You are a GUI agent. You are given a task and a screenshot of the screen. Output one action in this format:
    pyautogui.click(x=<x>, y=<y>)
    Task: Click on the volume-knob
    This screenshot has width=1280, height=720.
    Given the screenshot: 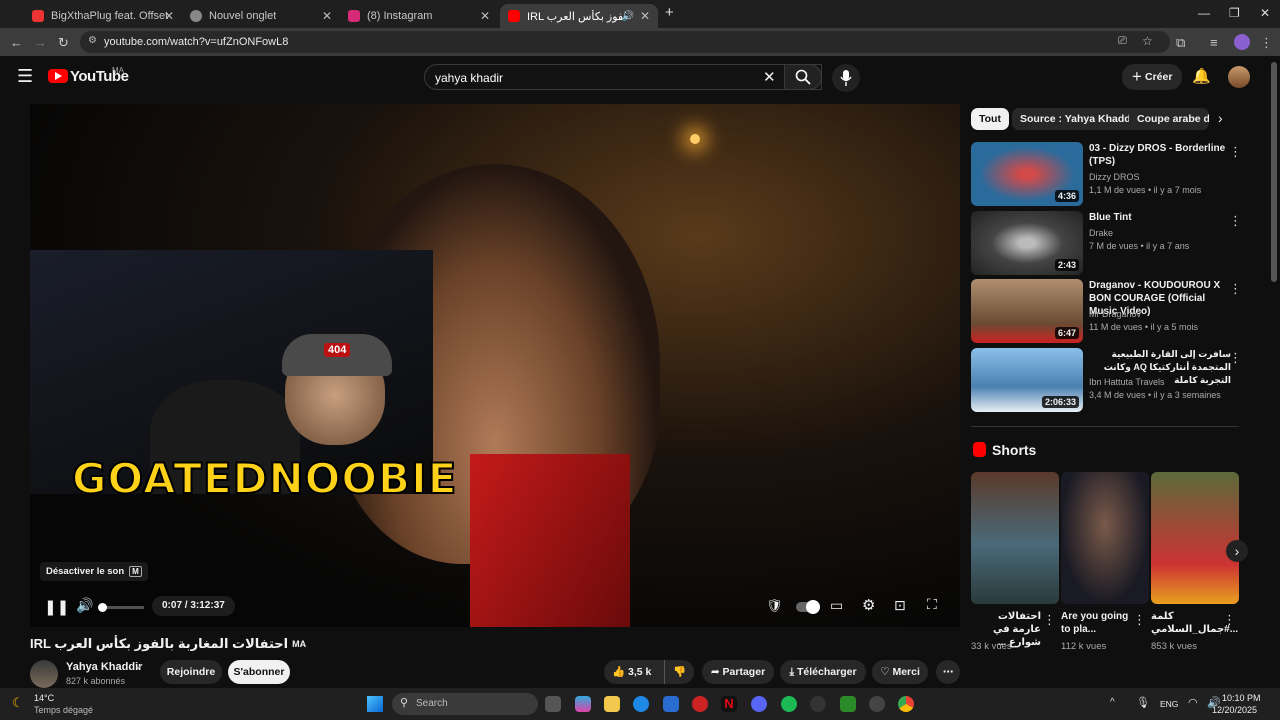 What is the action you would take?
    pyautogui.click(x=102, y=607)
    